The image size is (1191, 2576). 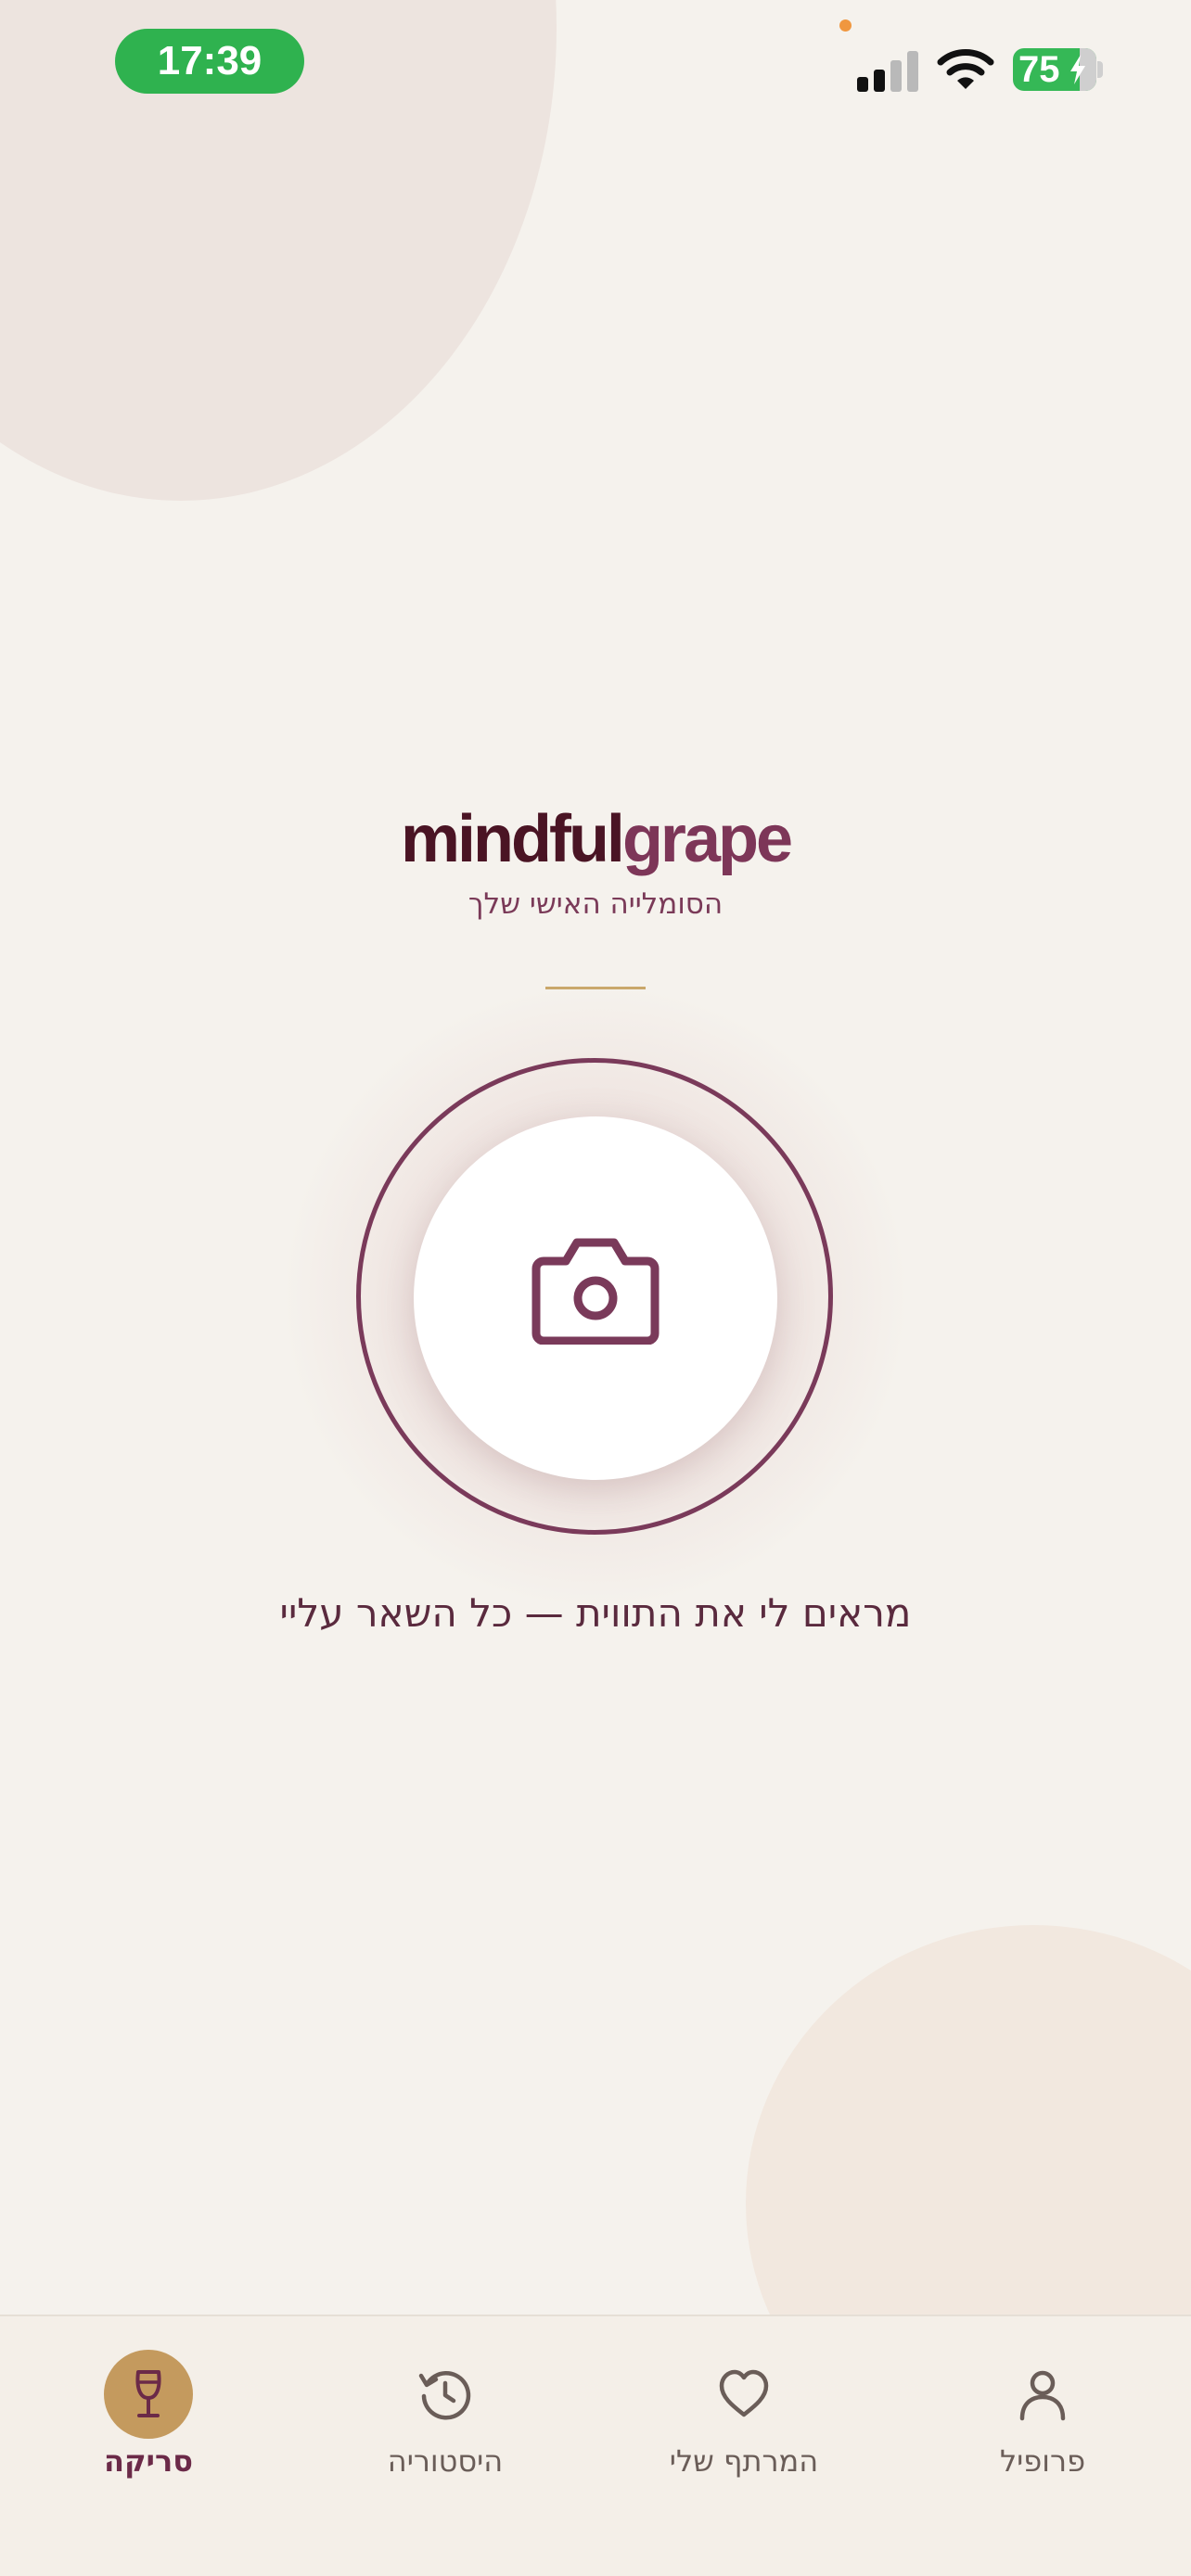 I want to click on brand-logo-part2: grape, so click(x=707, y=839).